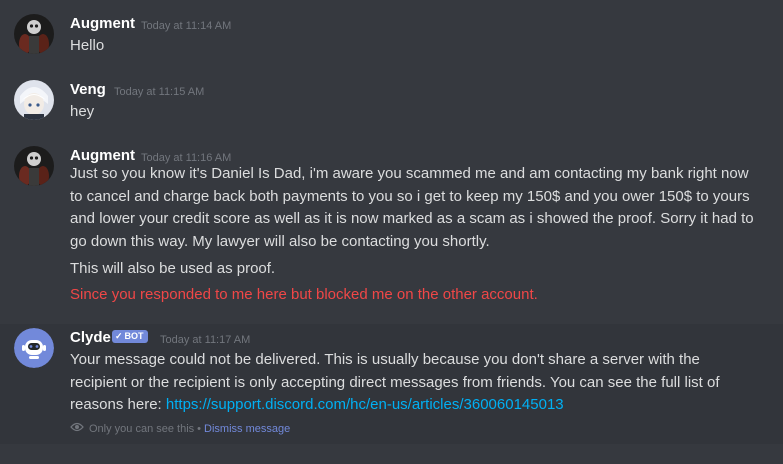  What do you see at coordinates (173, 268) in the screenshot?
I see `message-text: This will also be used as proof.` at bounding box center [173, 268].